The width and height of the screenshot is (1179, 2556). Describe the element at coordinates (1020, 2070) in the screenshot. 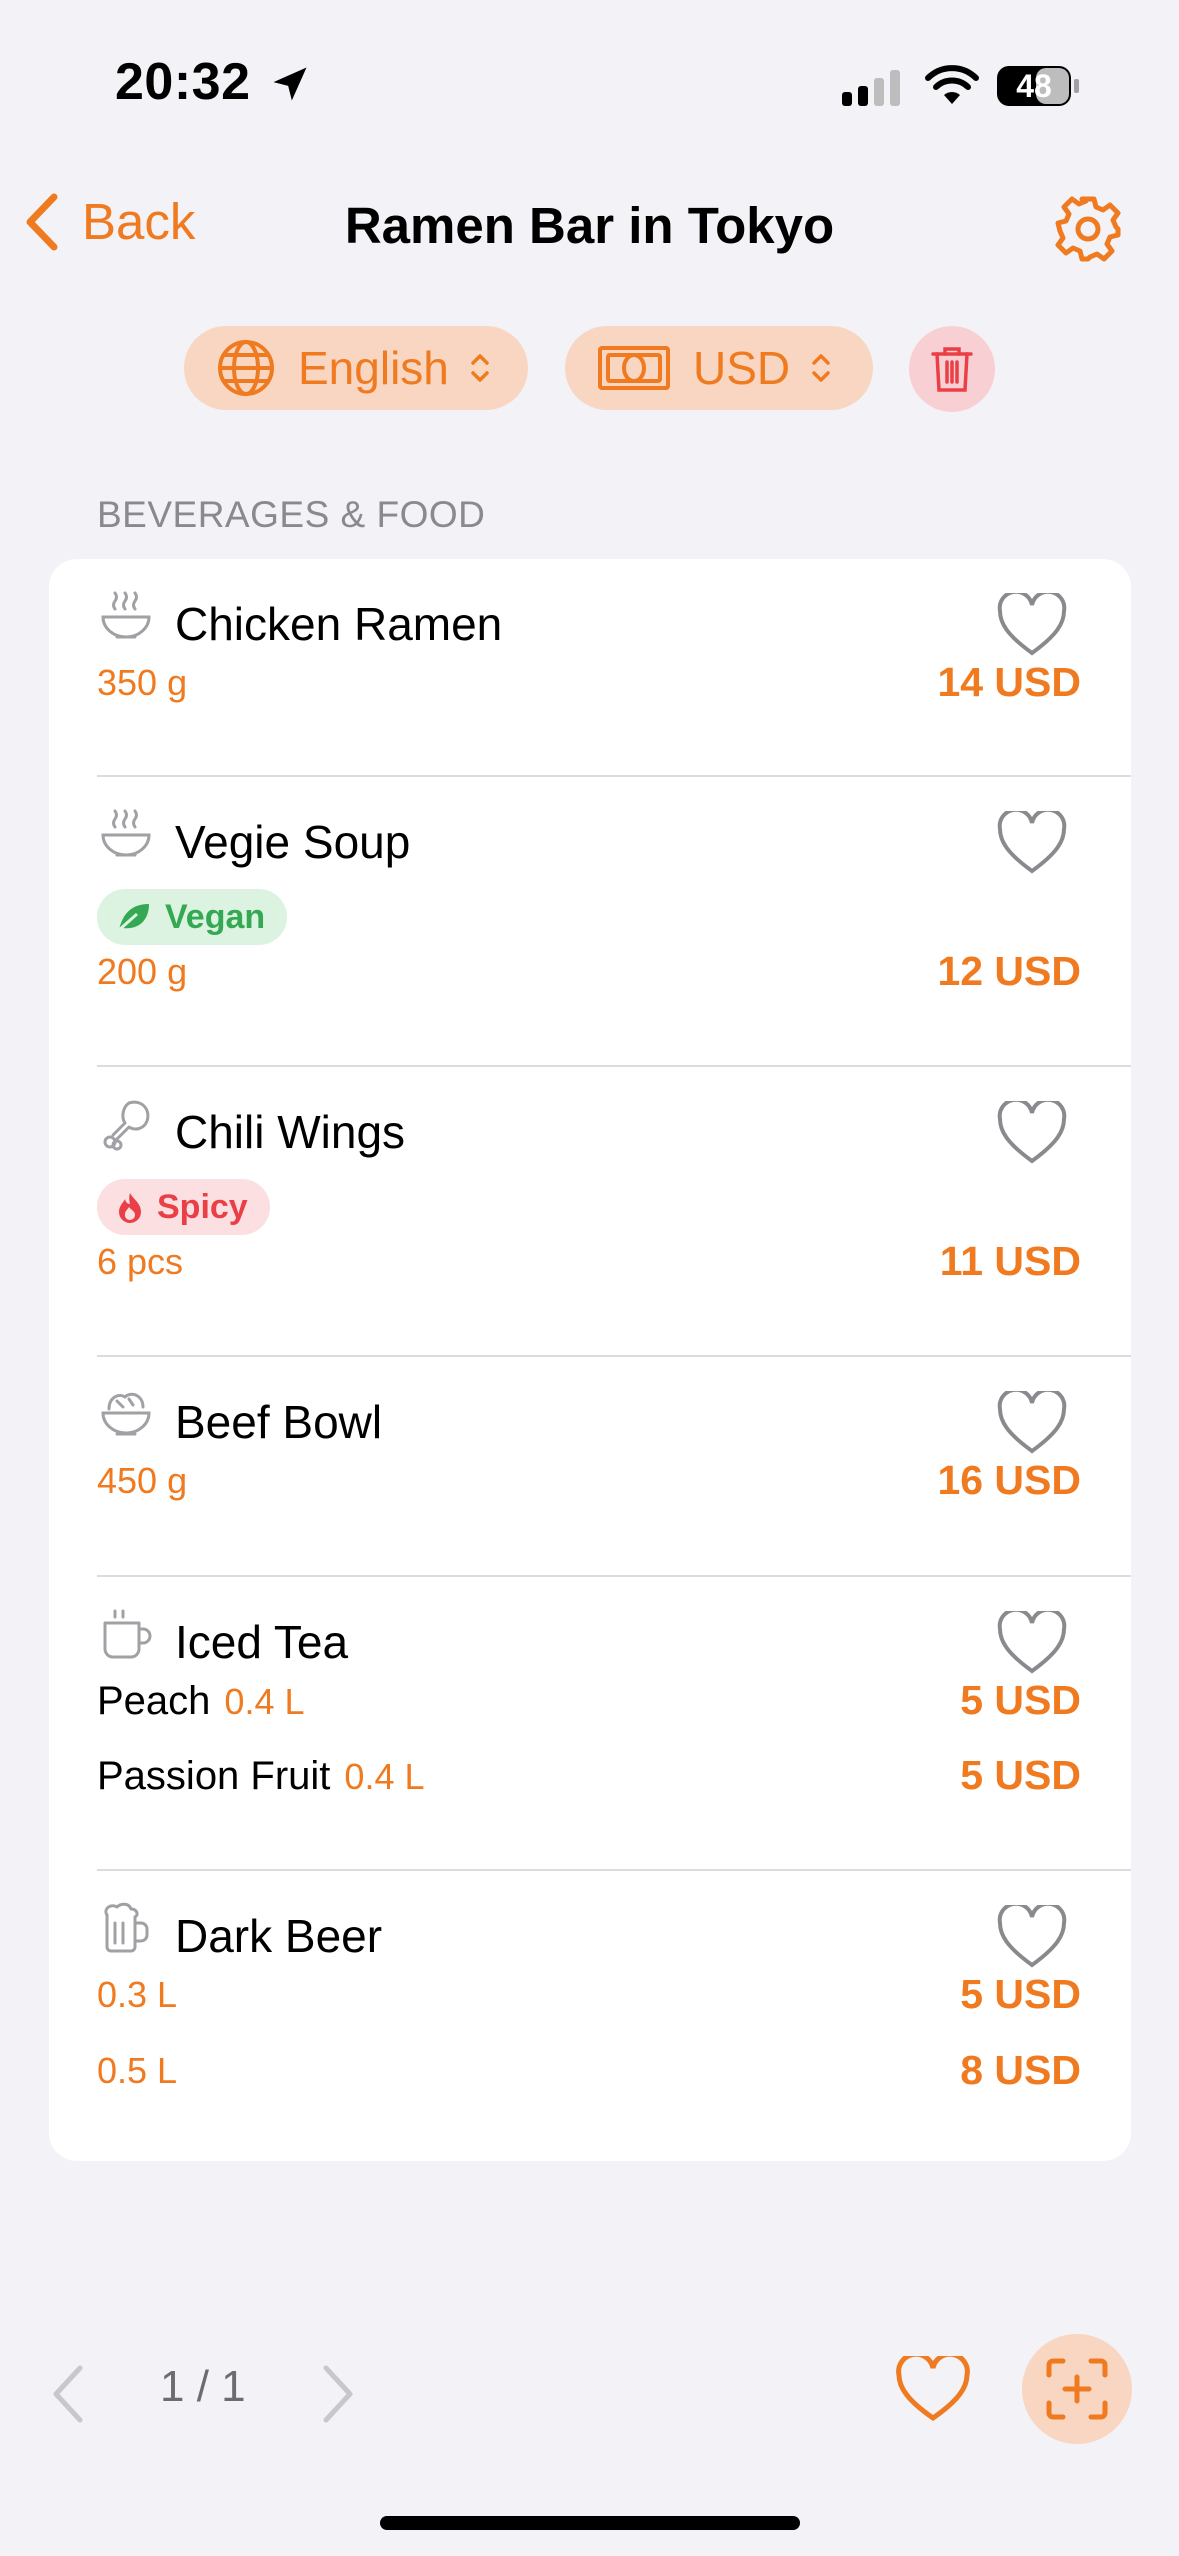

I see `variant-price: 8 USD` at that location.